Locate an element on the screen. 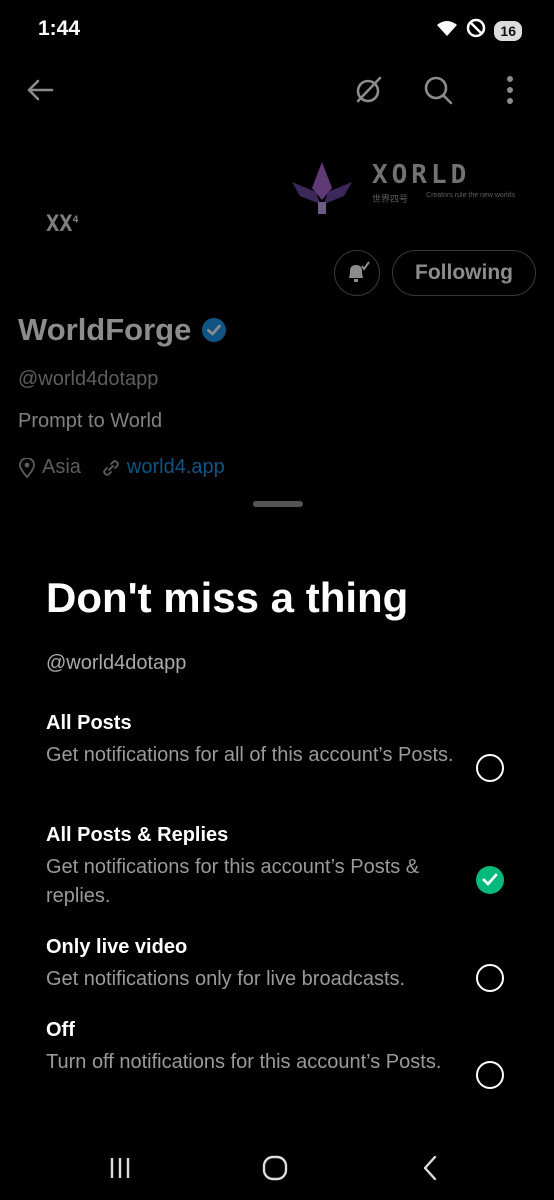 The image size is (554, 1200). banner-subtitle-cn: 世界四号 is located at coordinates (390, 199).